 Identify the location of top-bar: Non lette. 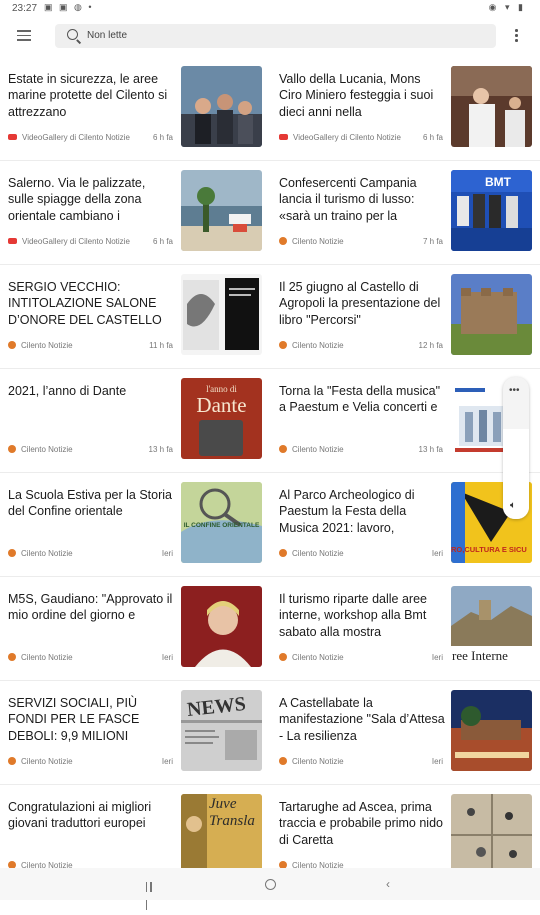
(270, 37).